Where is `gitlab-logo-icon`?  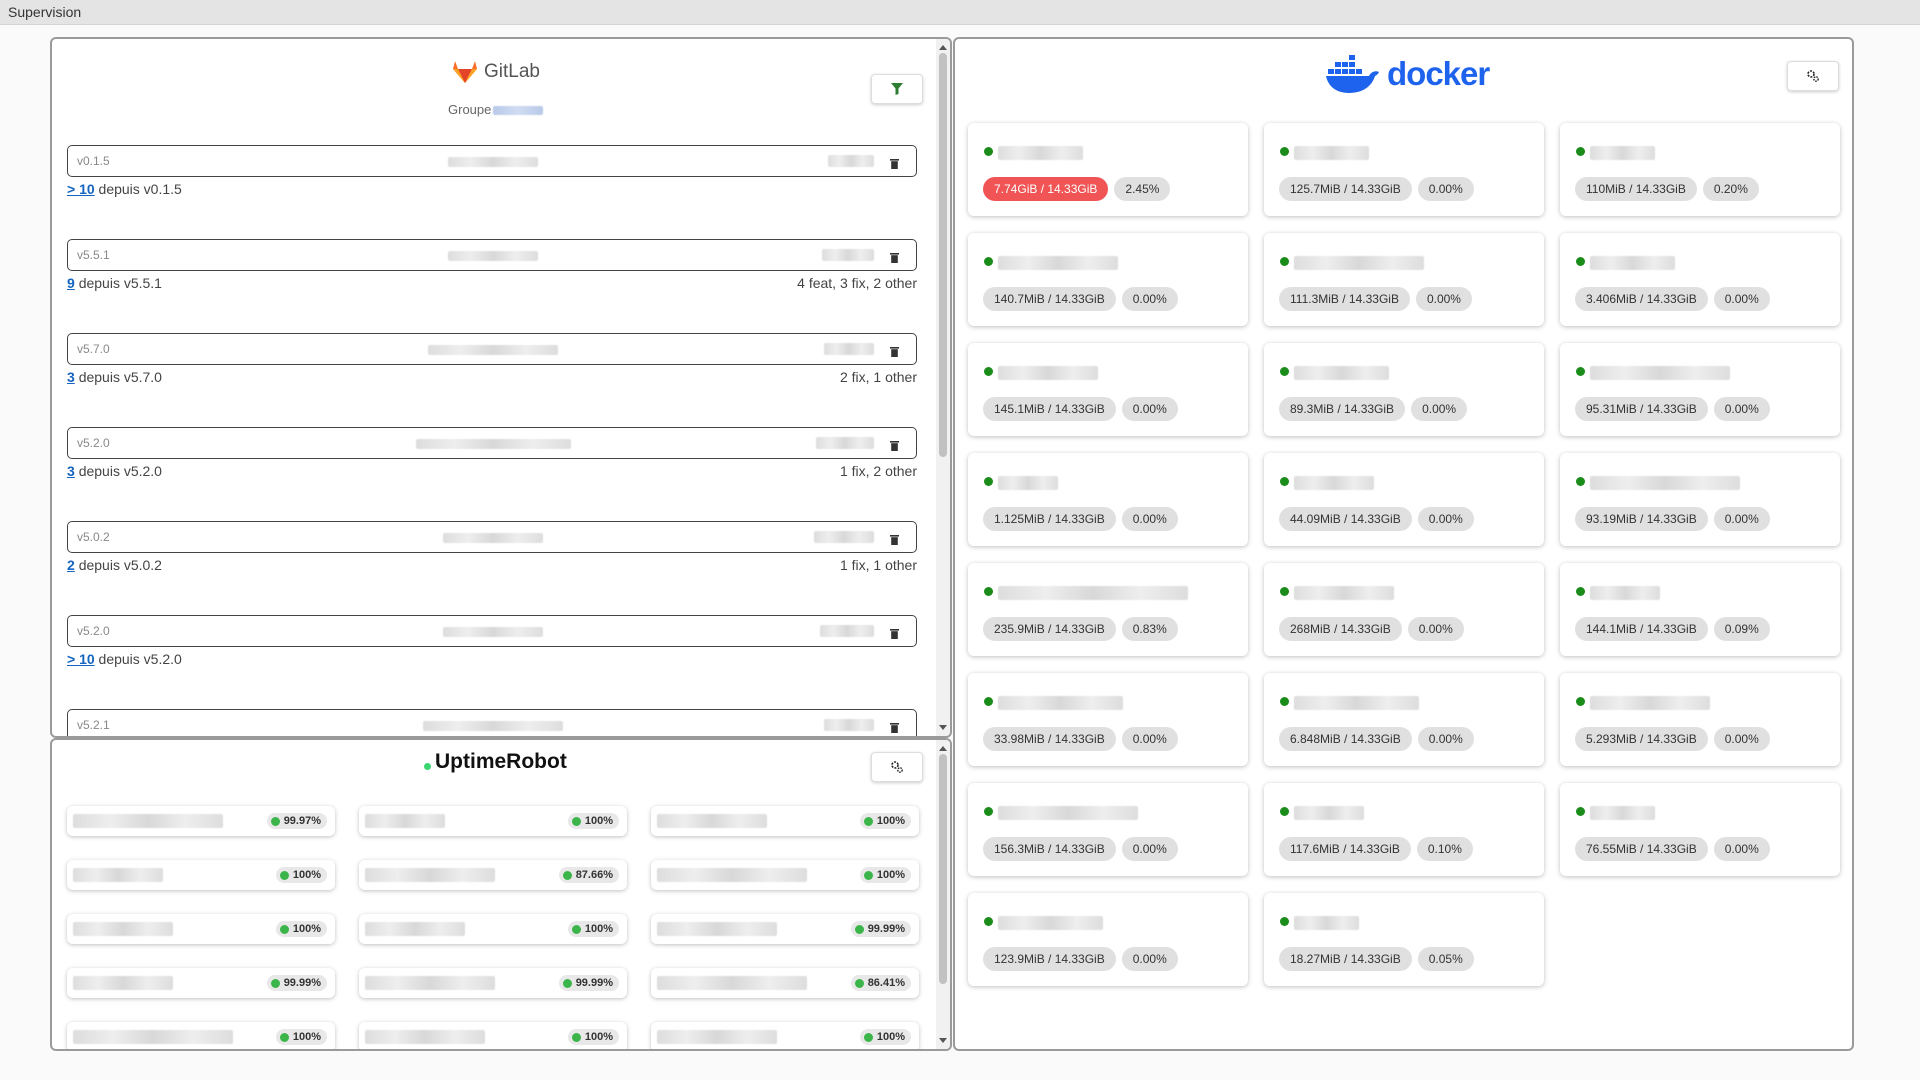 gitlab-logo-icon is located at coordinates (465, 72).